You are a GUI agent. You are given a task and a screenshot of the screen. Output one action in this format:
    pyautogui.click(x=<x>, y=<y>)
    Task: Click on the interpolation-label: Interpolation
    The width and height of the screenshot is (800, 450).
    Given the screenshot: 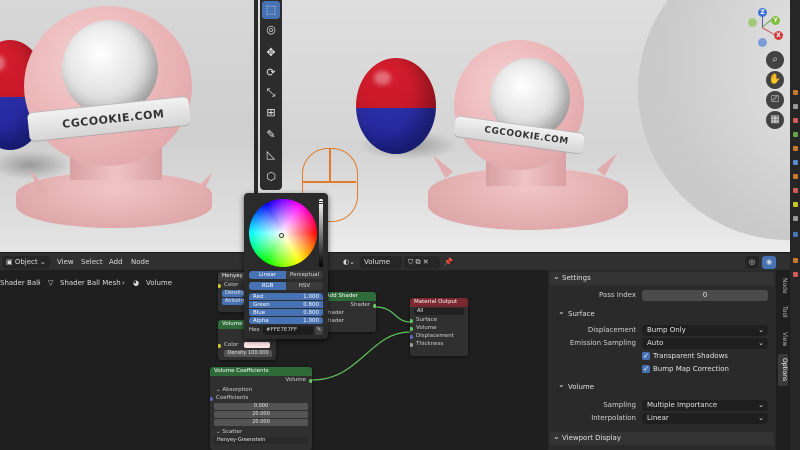 What is the action you would take?
    pyautogui.click(x=613, y=418)
    